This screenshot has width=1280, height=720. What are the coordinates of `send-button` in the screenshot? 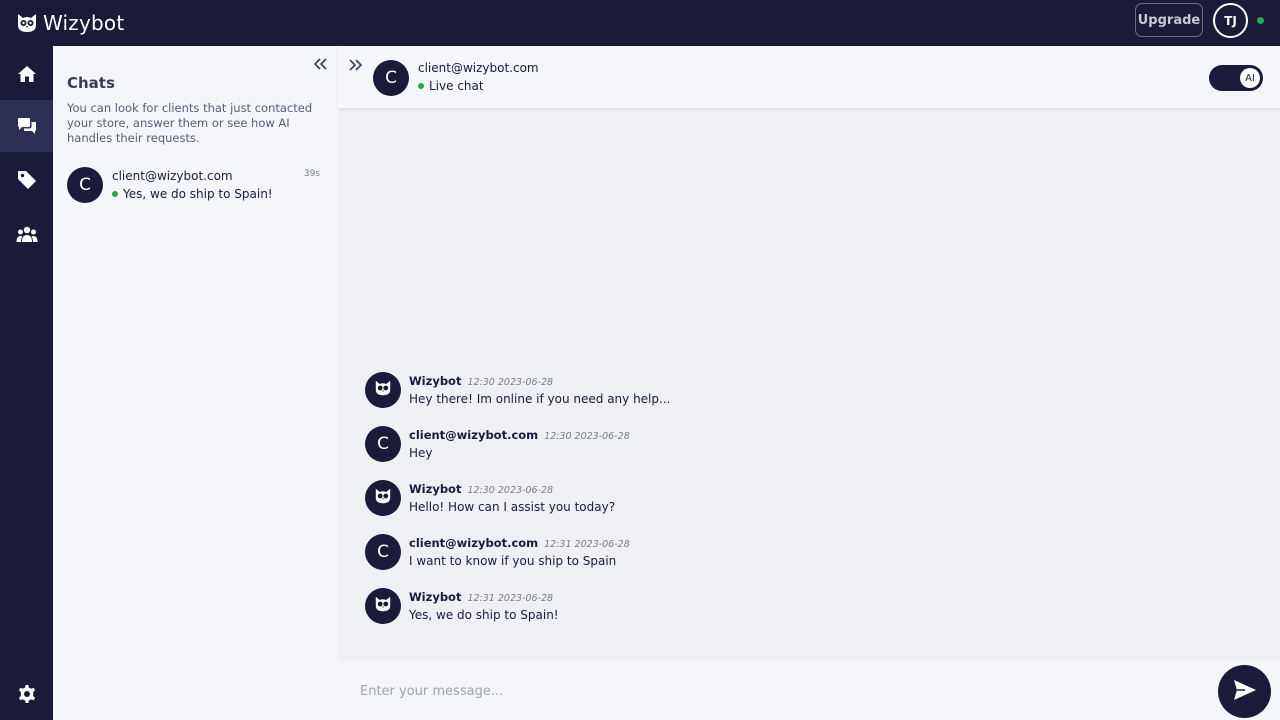 It's located at (1244, 691).